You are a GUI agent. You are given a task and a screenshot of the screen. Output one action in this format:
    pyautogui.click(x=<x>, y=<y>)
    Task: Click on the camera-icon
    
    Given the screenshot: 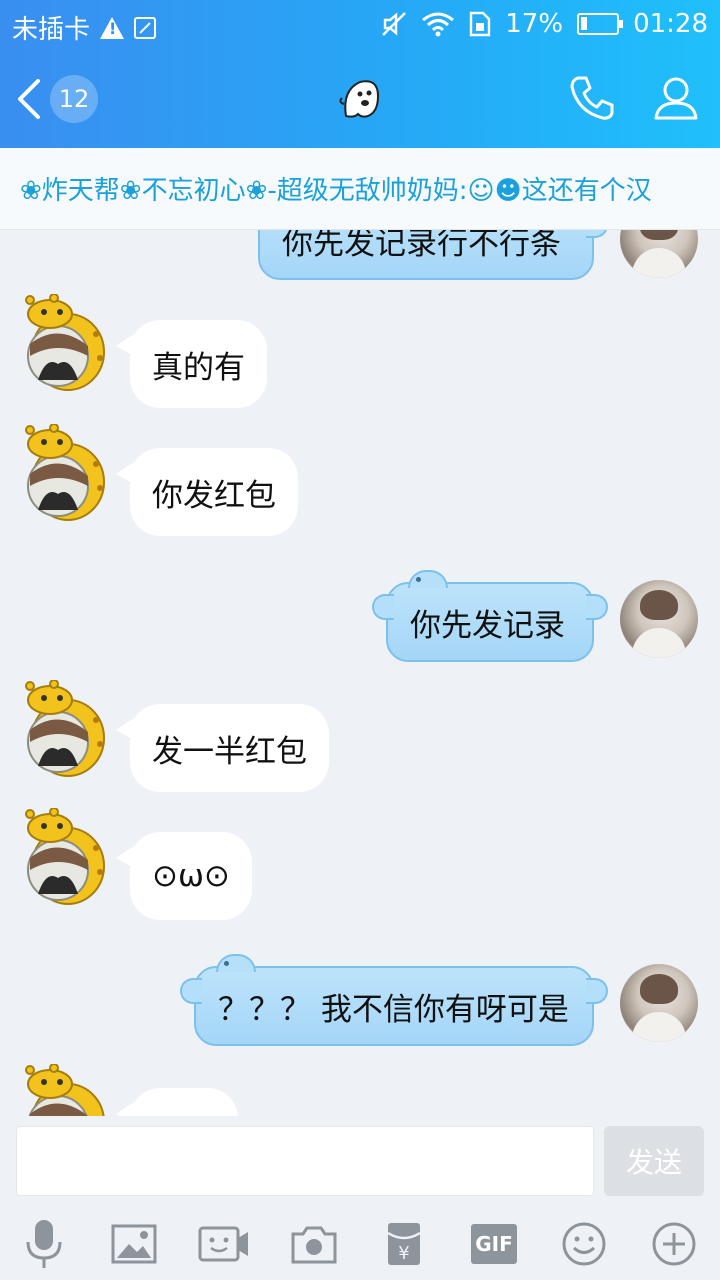 What is the action you would take?
    pyautogui.click(x=314, y=1245)
    